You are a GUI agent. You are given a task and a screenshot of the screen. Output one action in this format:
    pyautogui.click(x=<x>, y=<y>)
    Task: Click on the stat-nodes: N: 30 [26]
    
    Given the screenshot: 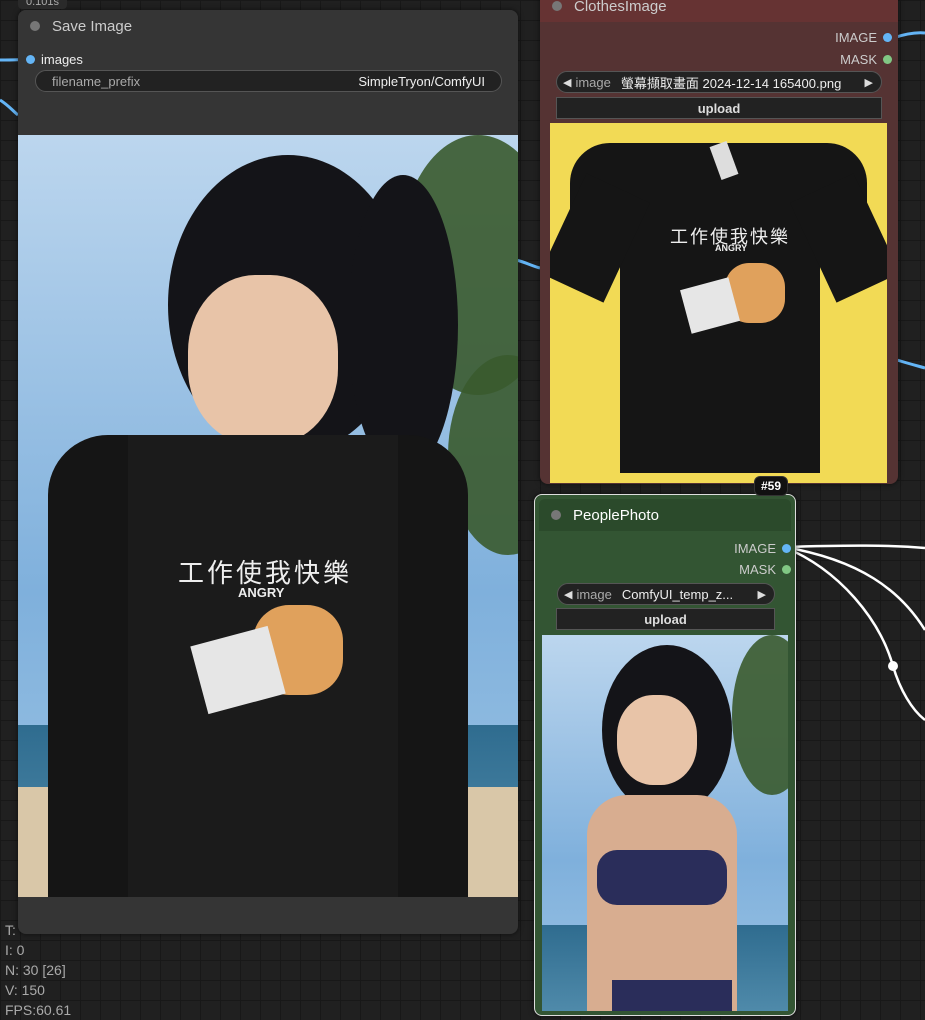 What is the action you would take?
    pyautogui.click(x=35, y=970)
    